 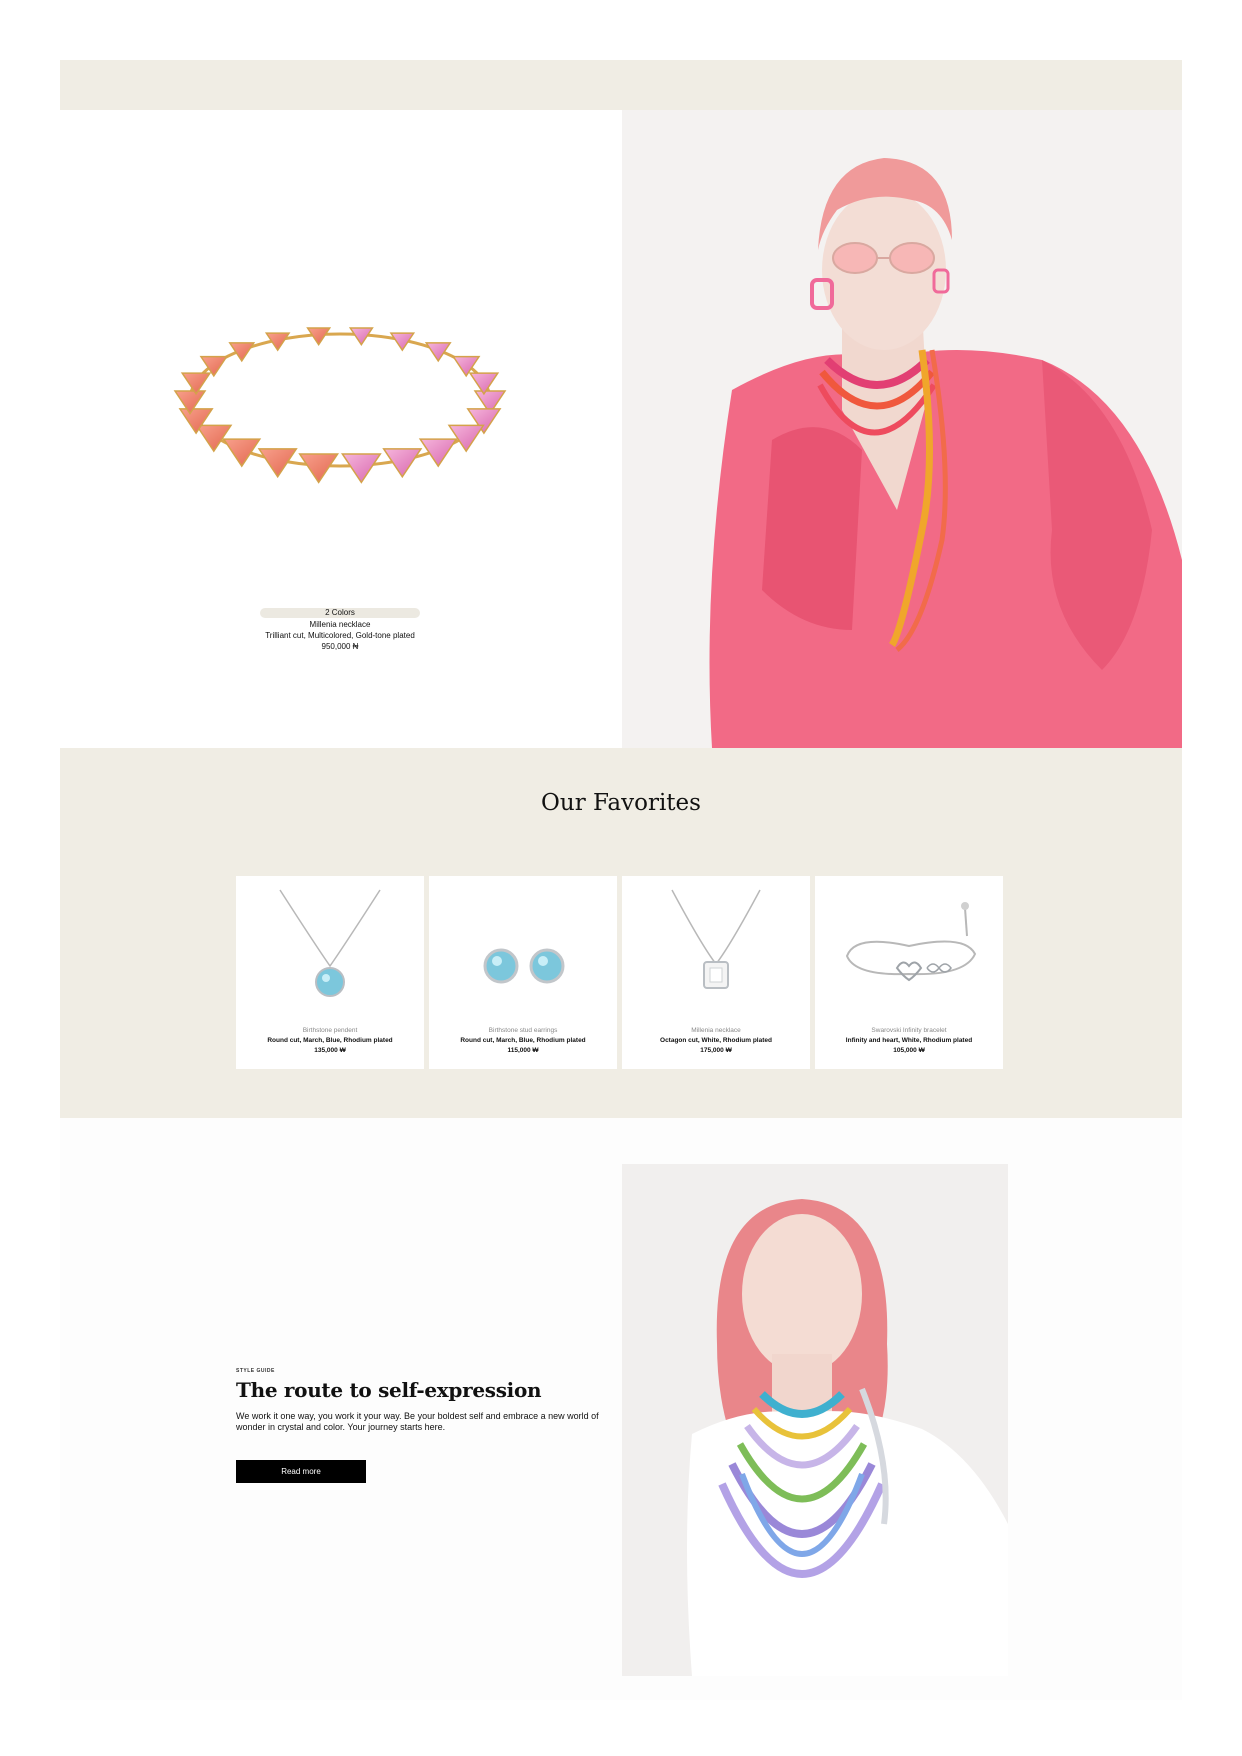 I want to click on hero-product-price: 950,000 ₦, so click(x=340, y=646).